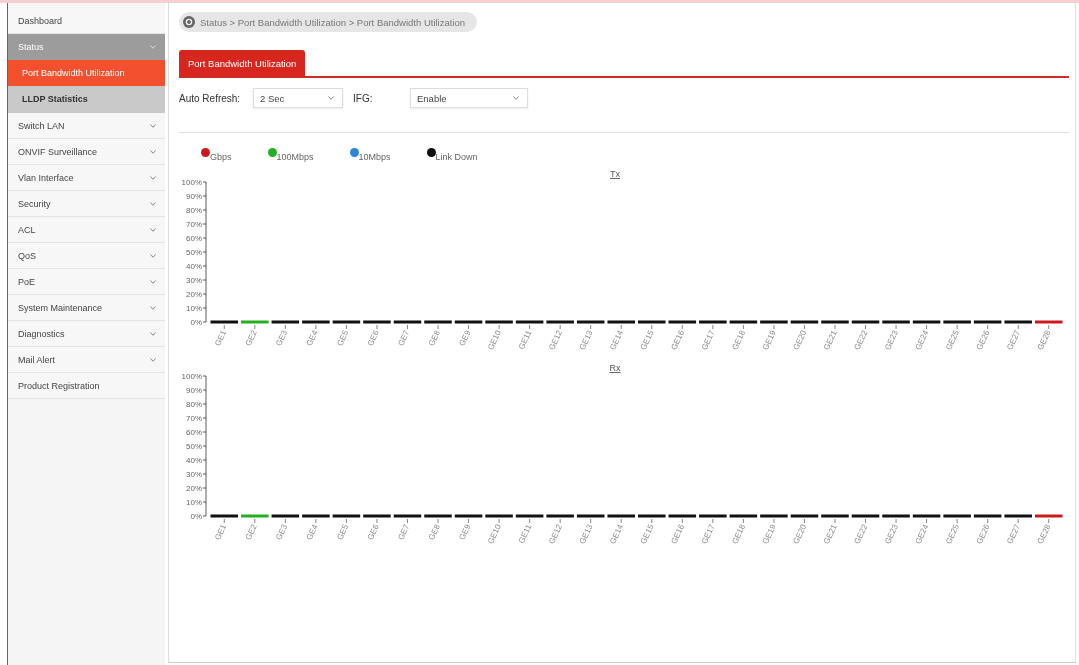 This screenshot has width=1079, height=665. Describe the element at coordinates (242, 63) in the screenshot. I see `tab: Port Bandwidth Utilization` at that location.